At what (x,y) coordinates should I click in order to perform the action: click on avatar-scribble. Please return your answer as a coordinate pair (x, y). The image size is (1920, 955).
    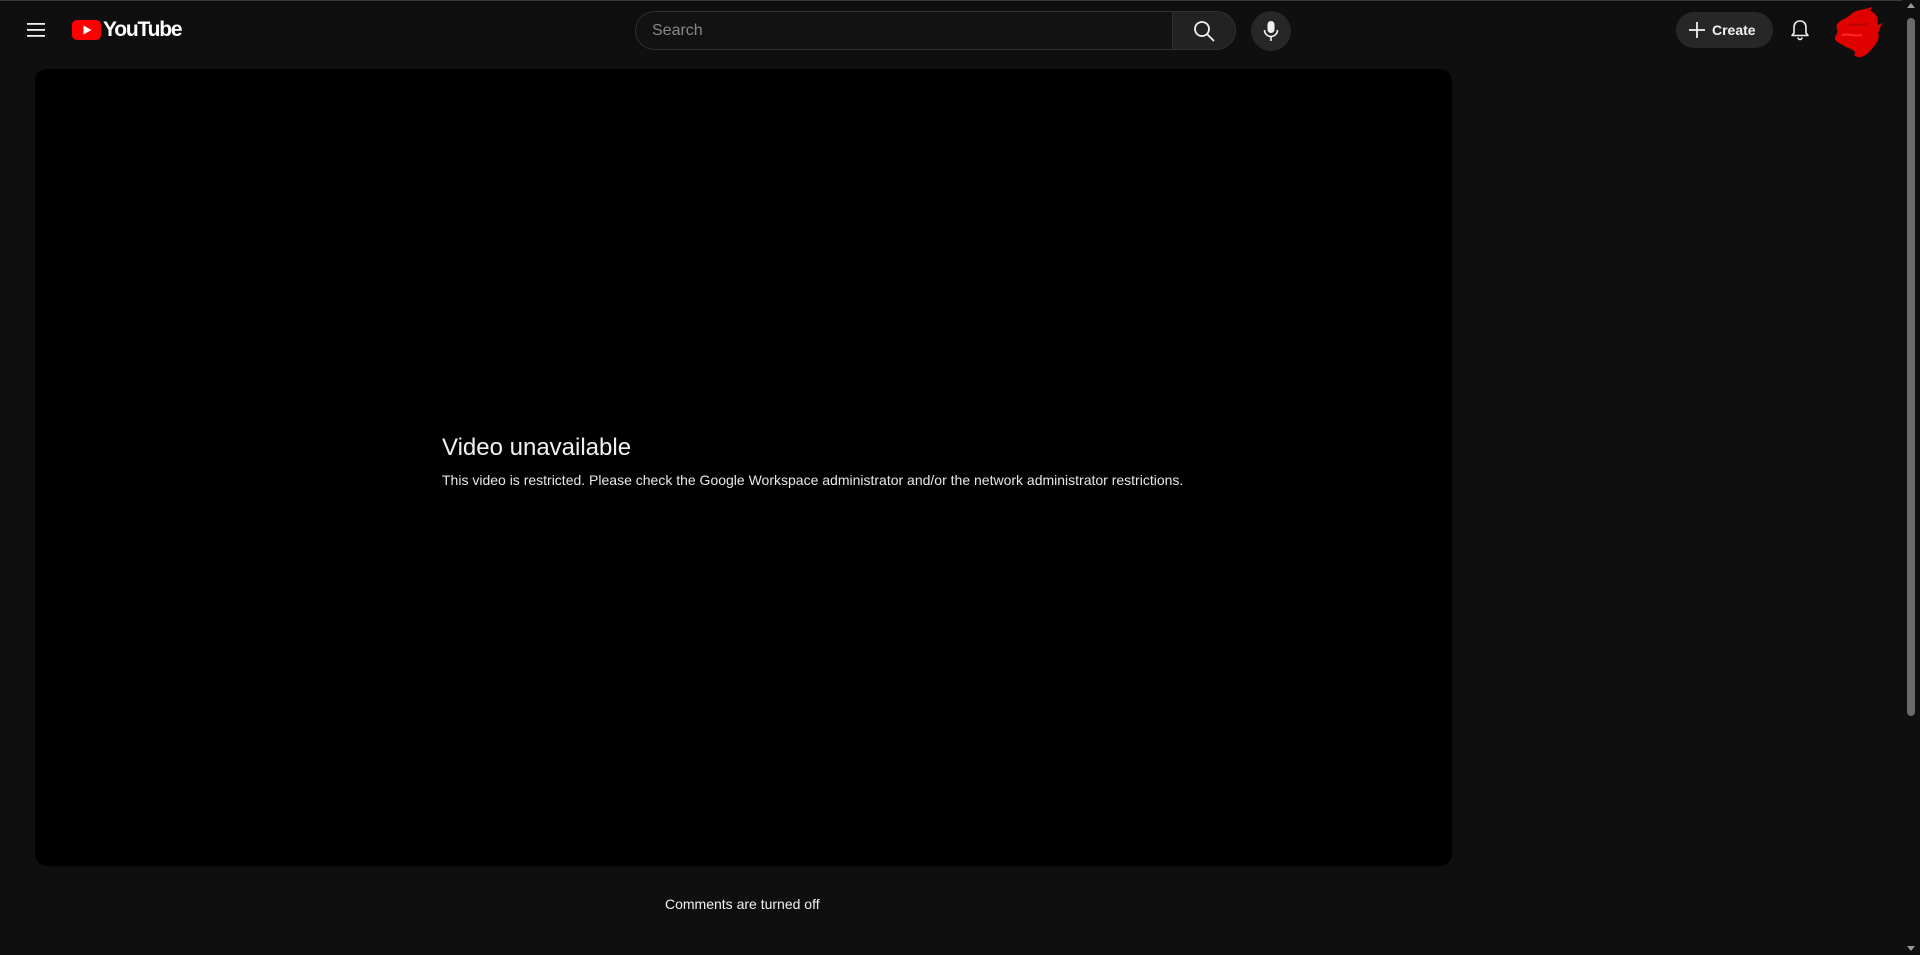
    Looking at the image, I should click on (1858, 32).